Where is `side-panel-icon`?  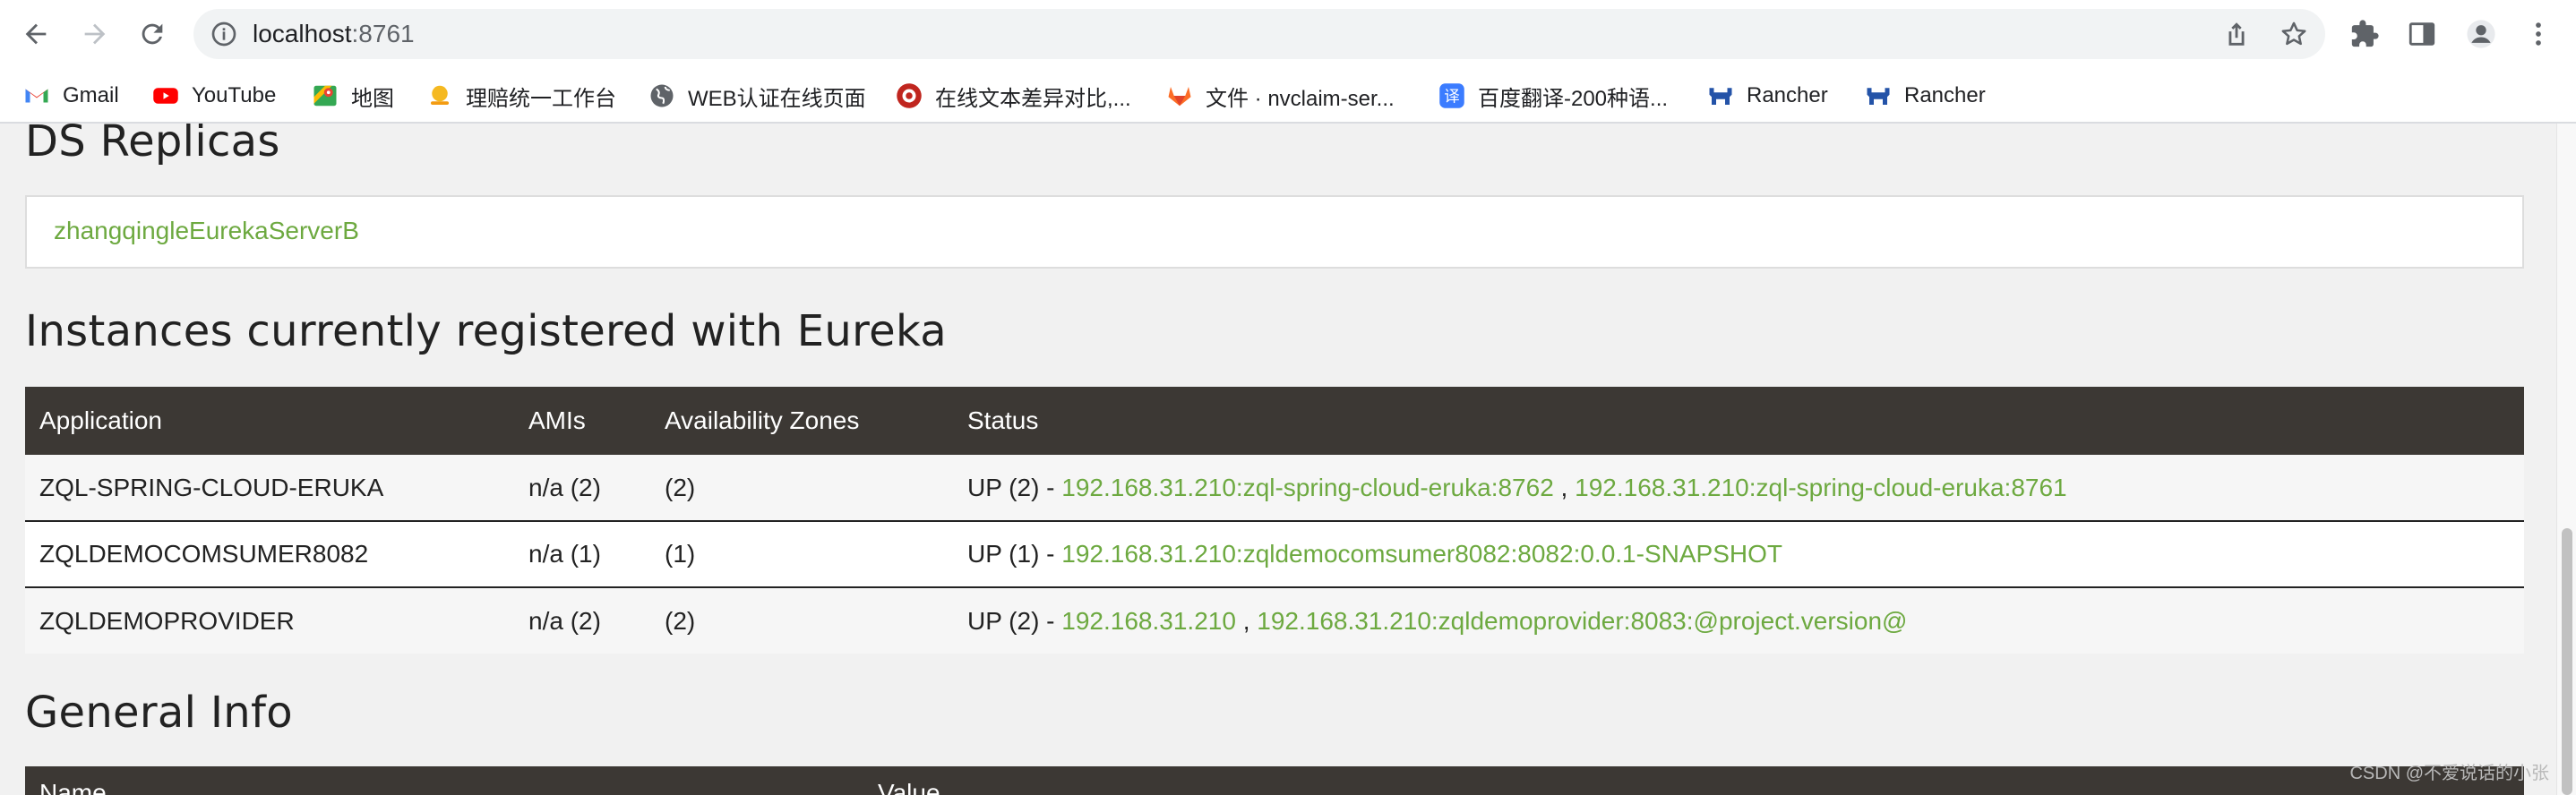
side-panel-icon is located at coordinates (2422, 34).